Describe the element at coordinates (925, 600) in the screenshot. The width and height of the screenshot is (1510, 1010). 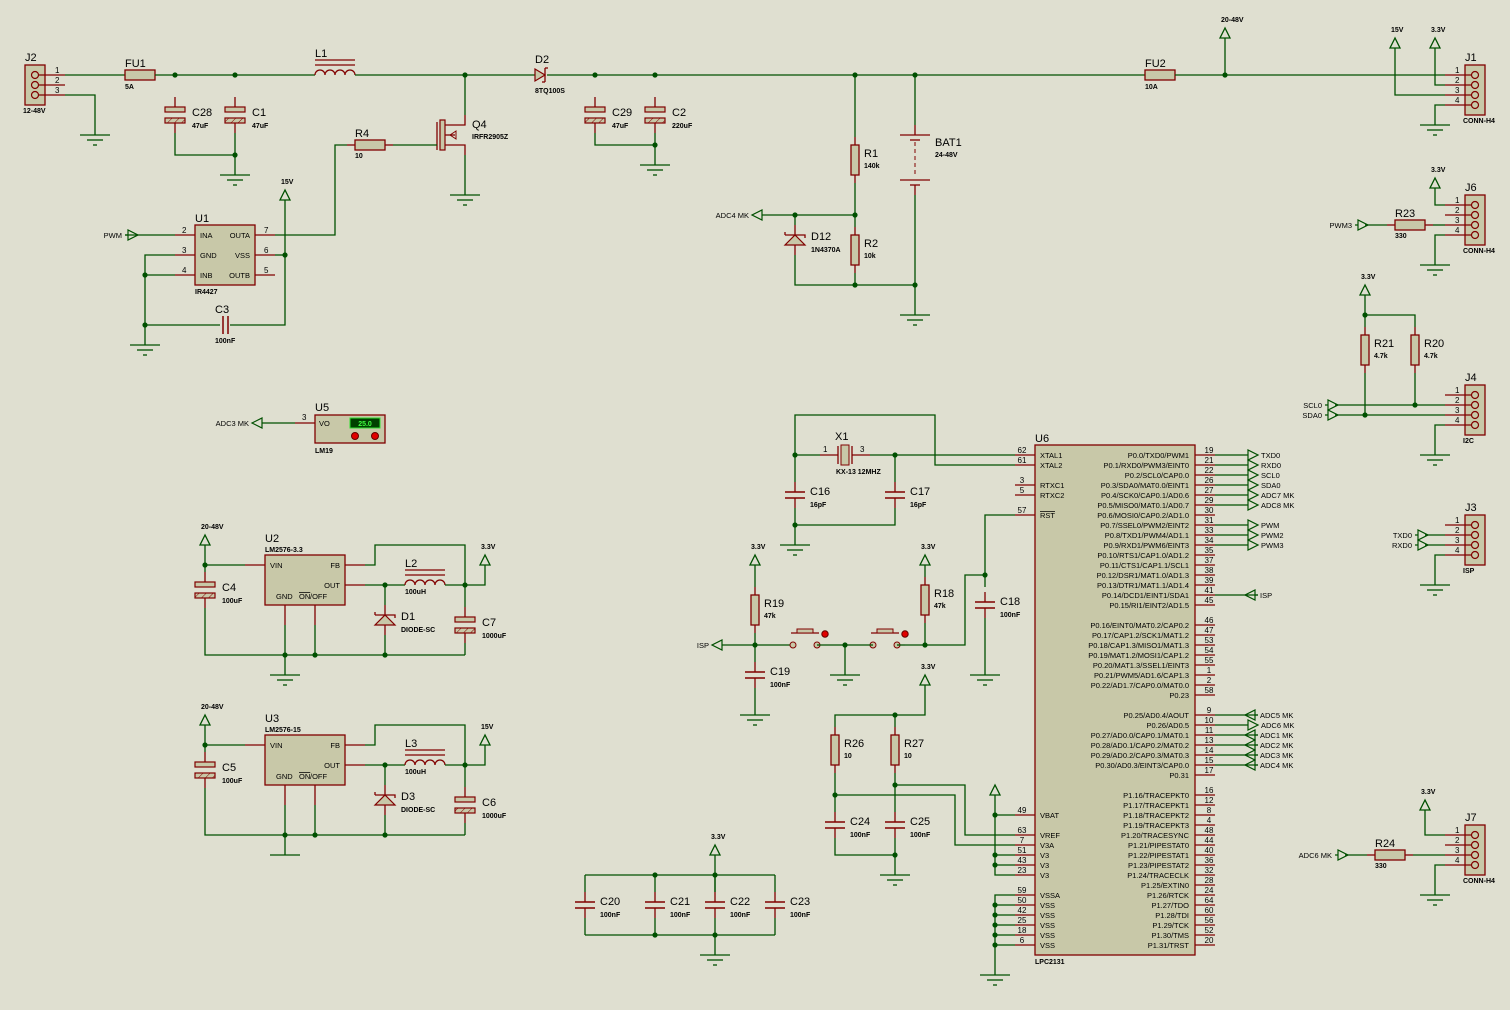
I see `r18-resistor` at that location.